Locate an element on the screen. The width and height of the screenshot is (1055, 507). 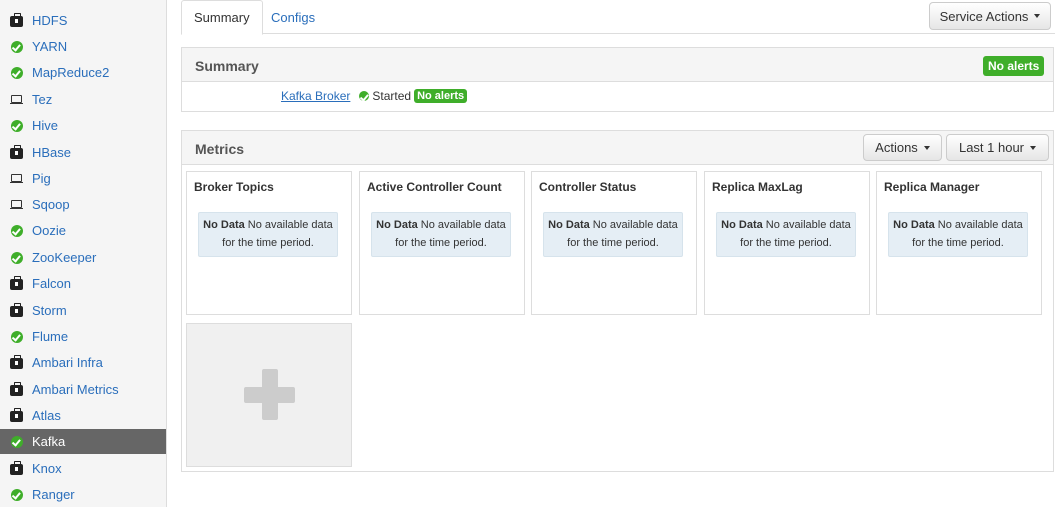
add-widget-button is located at coordinates (269, 395).